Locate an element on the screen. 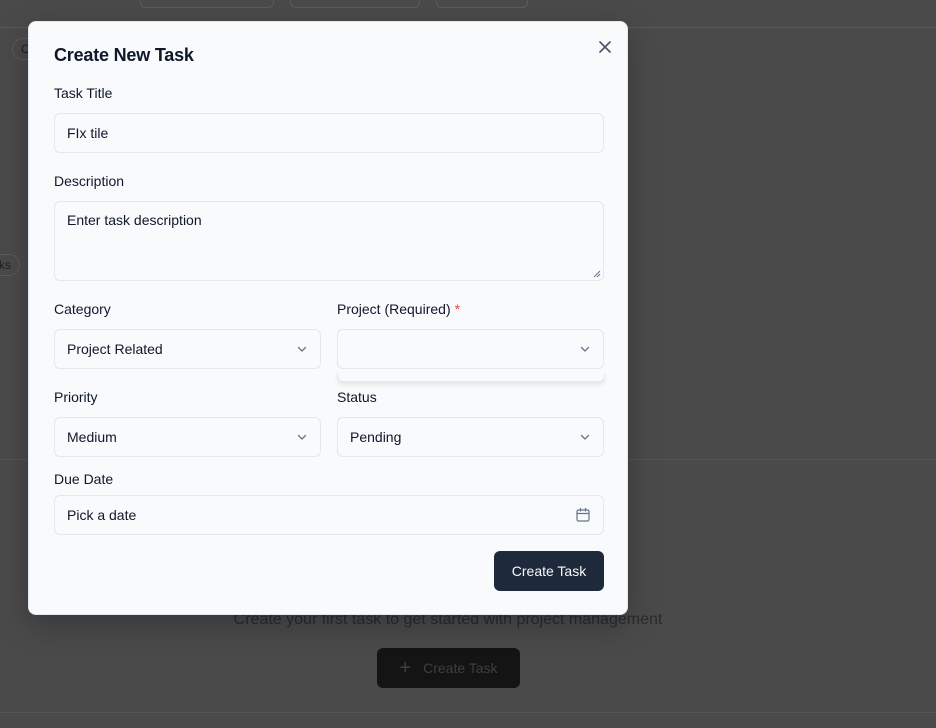  required-asterisk: * is located at coordinates (457, 309).